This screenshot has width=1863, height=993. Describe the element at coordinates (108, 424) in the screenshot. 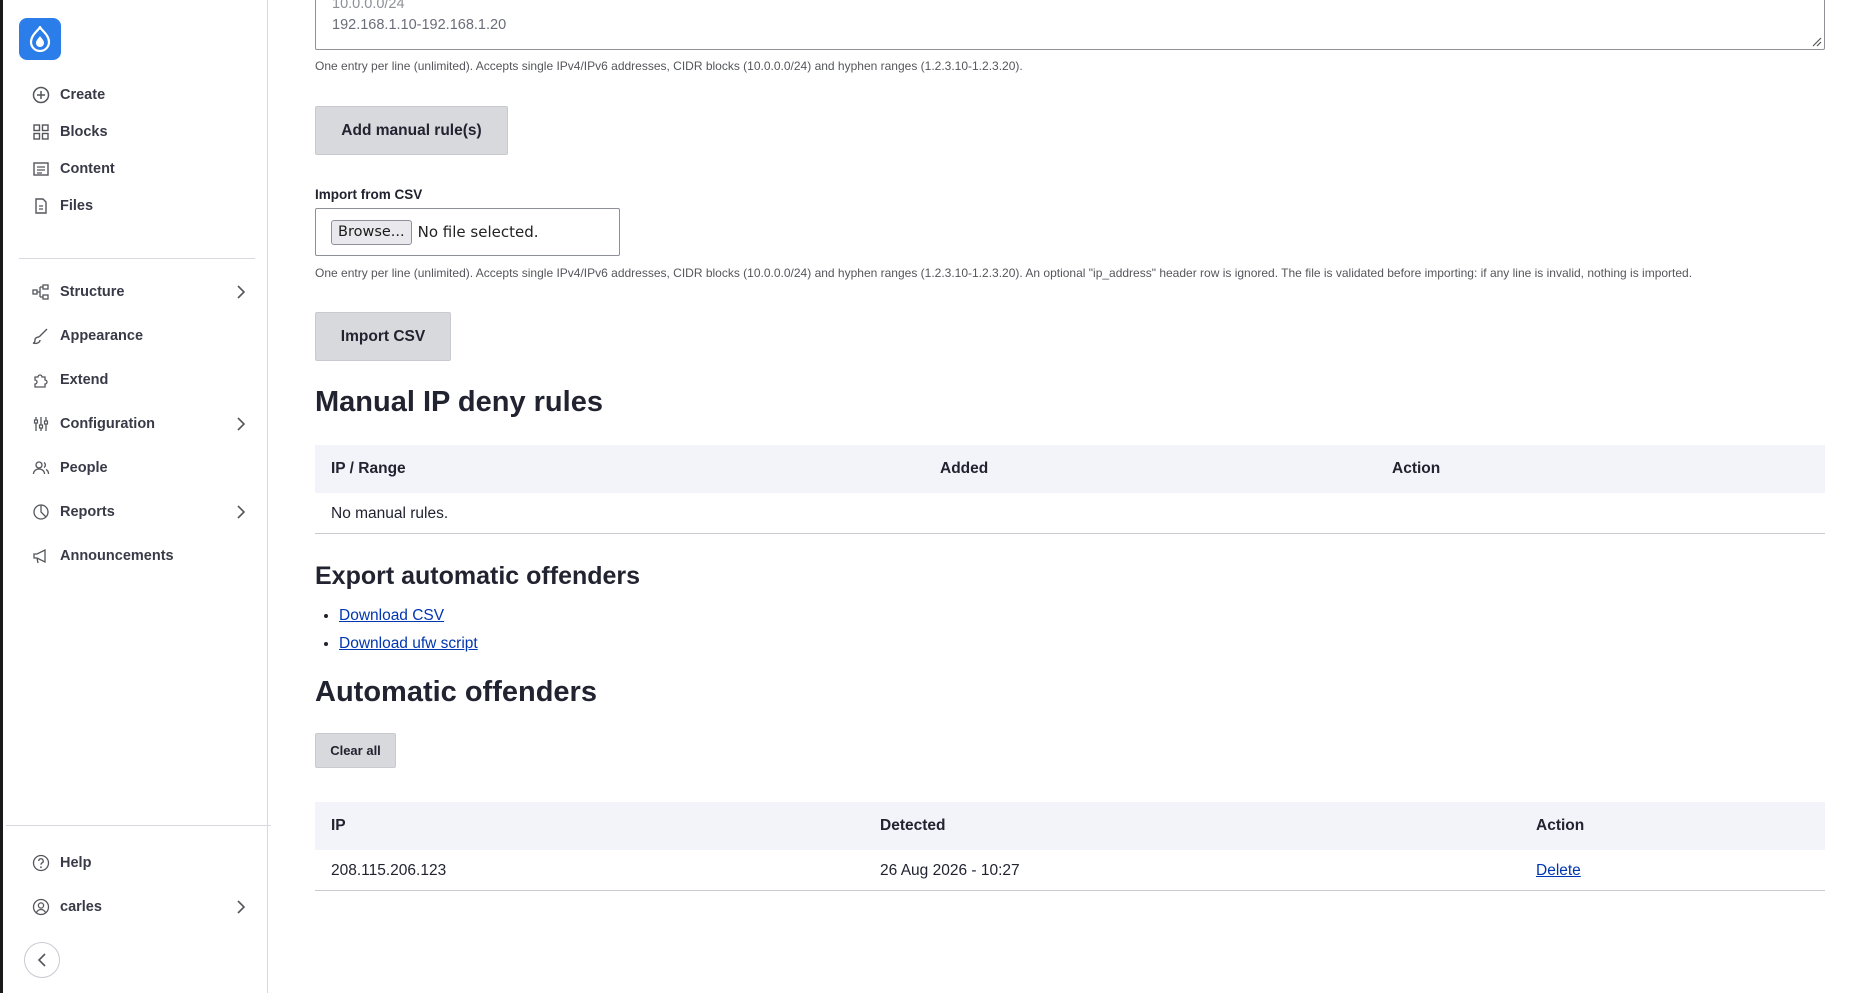

I see `sidebar-item-label: Configuration` at that location.